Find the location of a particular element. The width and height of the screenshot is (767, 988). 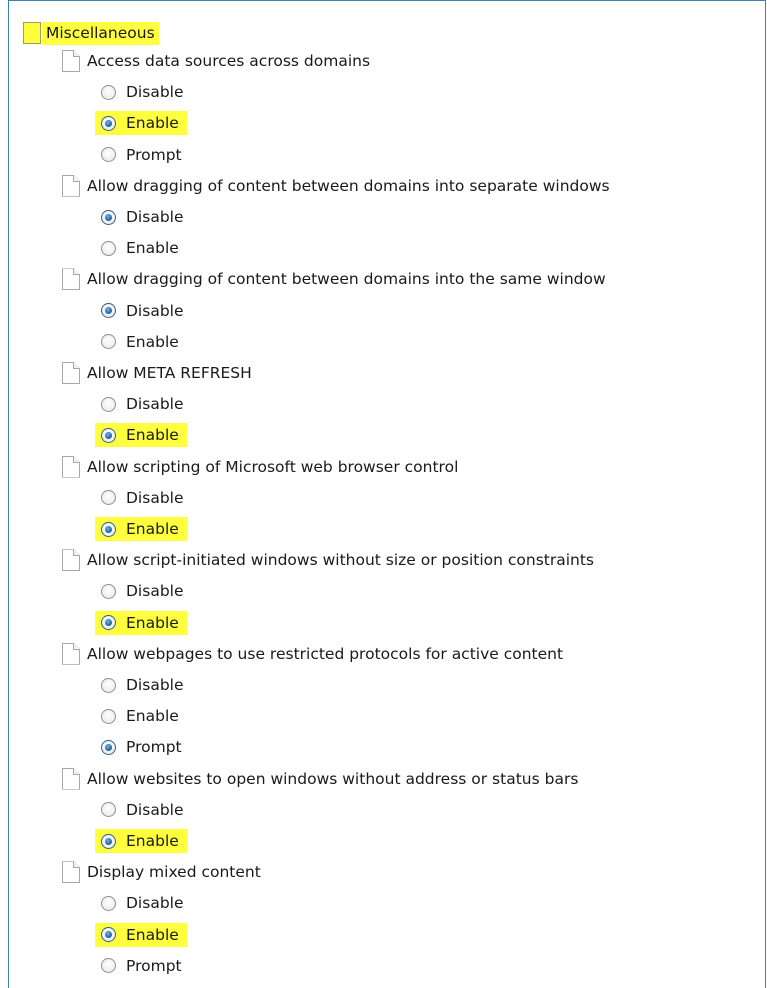

setting-row: Access data sources across domains is located at coordinates (216, 61).